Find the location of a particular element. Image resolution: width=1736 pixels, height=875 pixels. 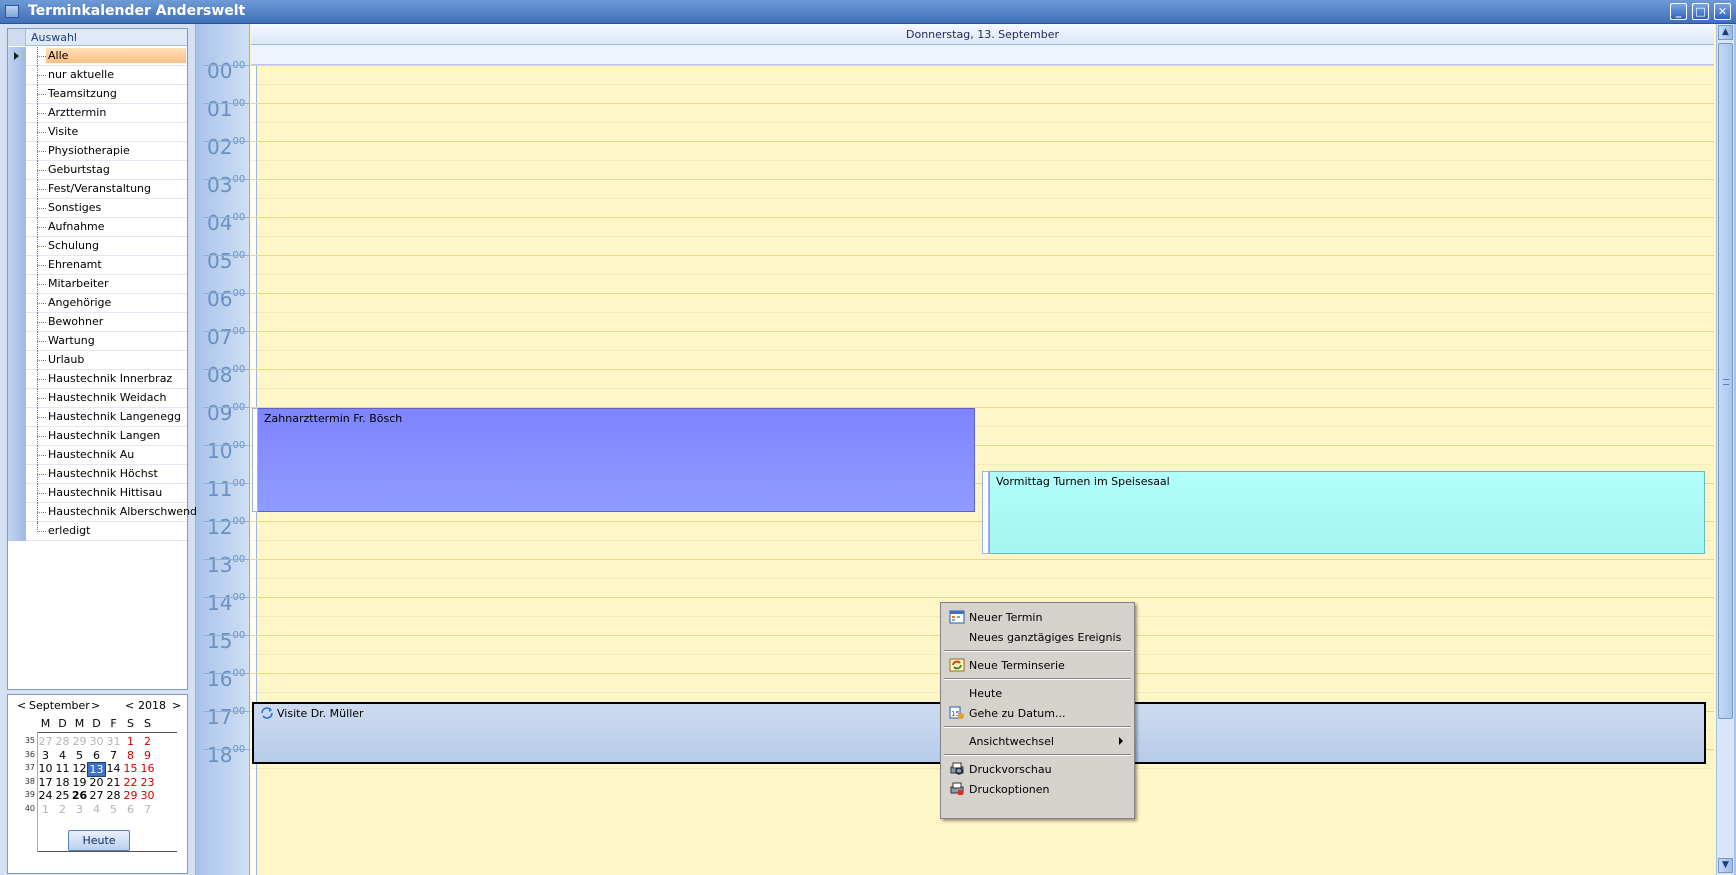

tree-item: Aufnahme is located at coordinates (97, 227).